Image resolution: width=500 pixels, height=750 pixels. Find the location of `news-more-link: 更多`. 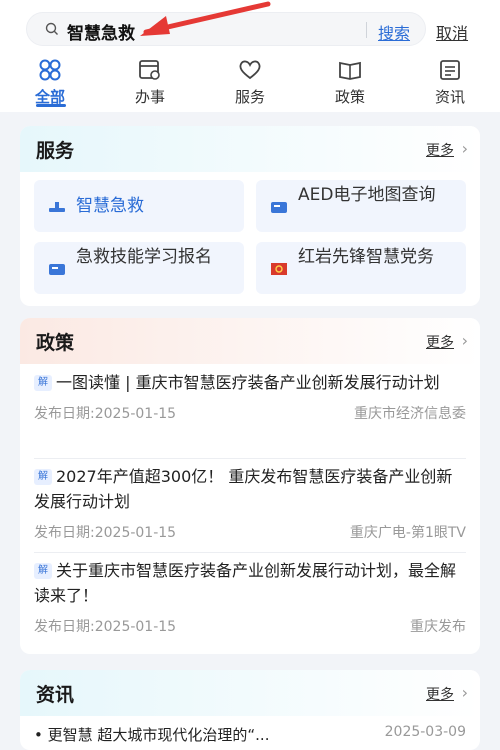

news-more-link: 更多 is located at coordinates (440, 694).